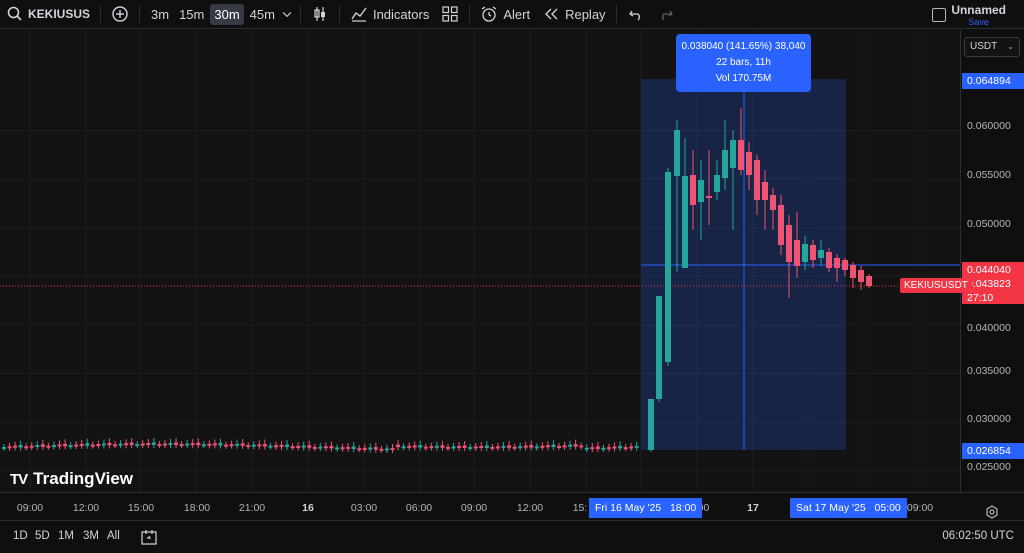 Image resolution: width=1024 pixels, height=553 pixels. I want to click on save-label: Save, so click(978, 22).